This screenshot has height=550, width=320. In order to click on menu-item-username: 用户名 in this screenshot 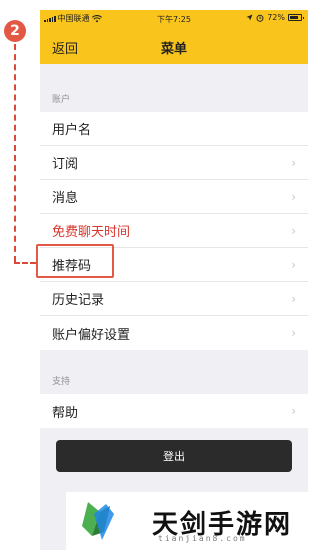, I will do `click(174, 129)`.